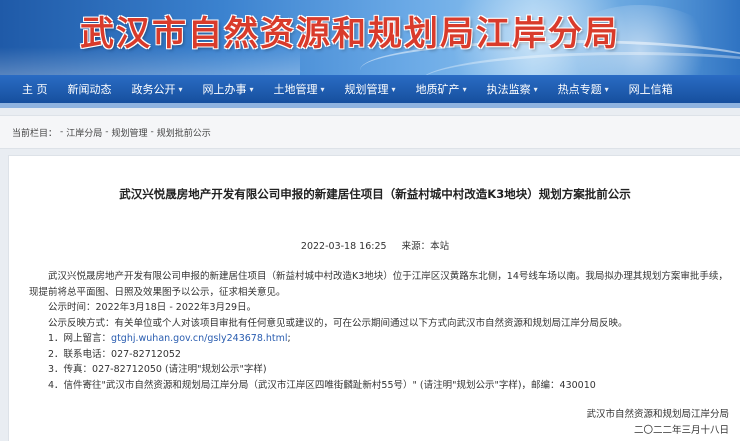 This screenshot has height=441, width=740. I want to click on nav-item-2: 新闻动态, so click(90, 89).